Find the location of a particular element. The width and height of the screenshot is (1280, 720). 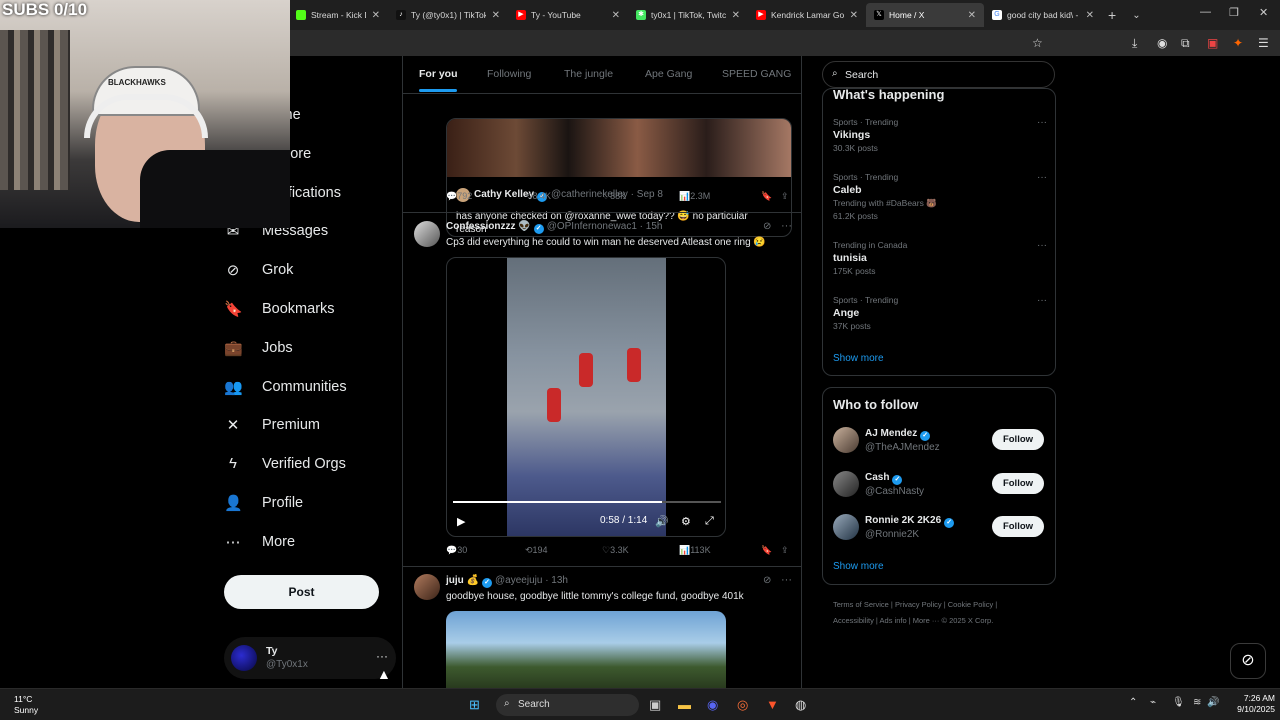

repost-button: ⟲ 8.4K is located at coordinates (538, 196).